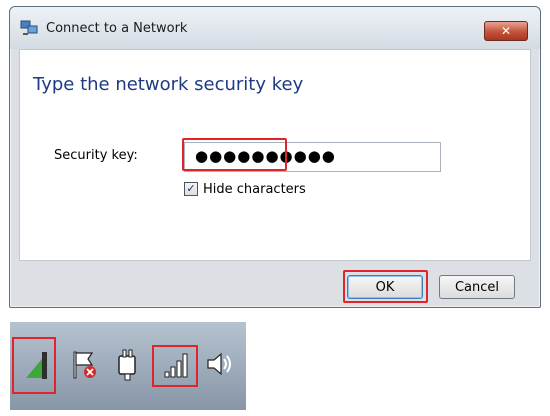  I want to click on window-title: Connect to a Network, so click(117, 28).